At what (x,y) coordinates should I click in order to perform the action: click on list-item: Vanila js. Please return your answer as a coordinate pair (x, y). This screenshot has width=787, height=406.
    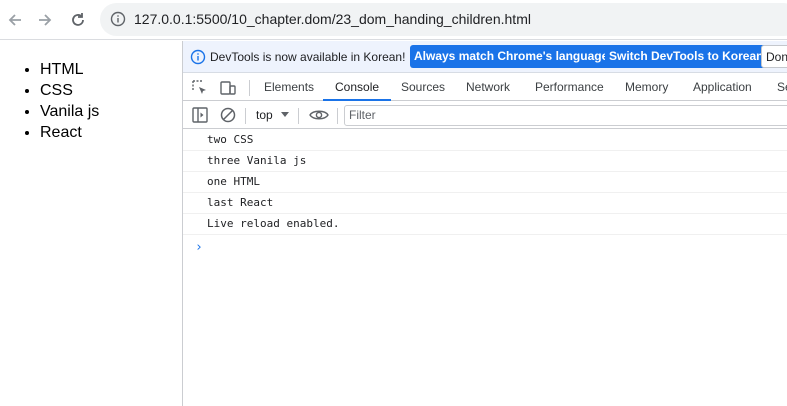
    Looking at the image, I should click on (111, 111).